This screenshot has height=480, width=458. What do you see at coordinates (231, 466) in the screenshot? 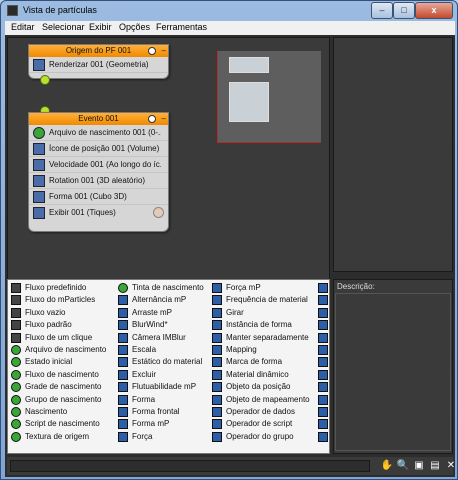
I see `status-bar: ✋ 🔍 ▣ ▤ ✕` at bounding box center [231, 466].